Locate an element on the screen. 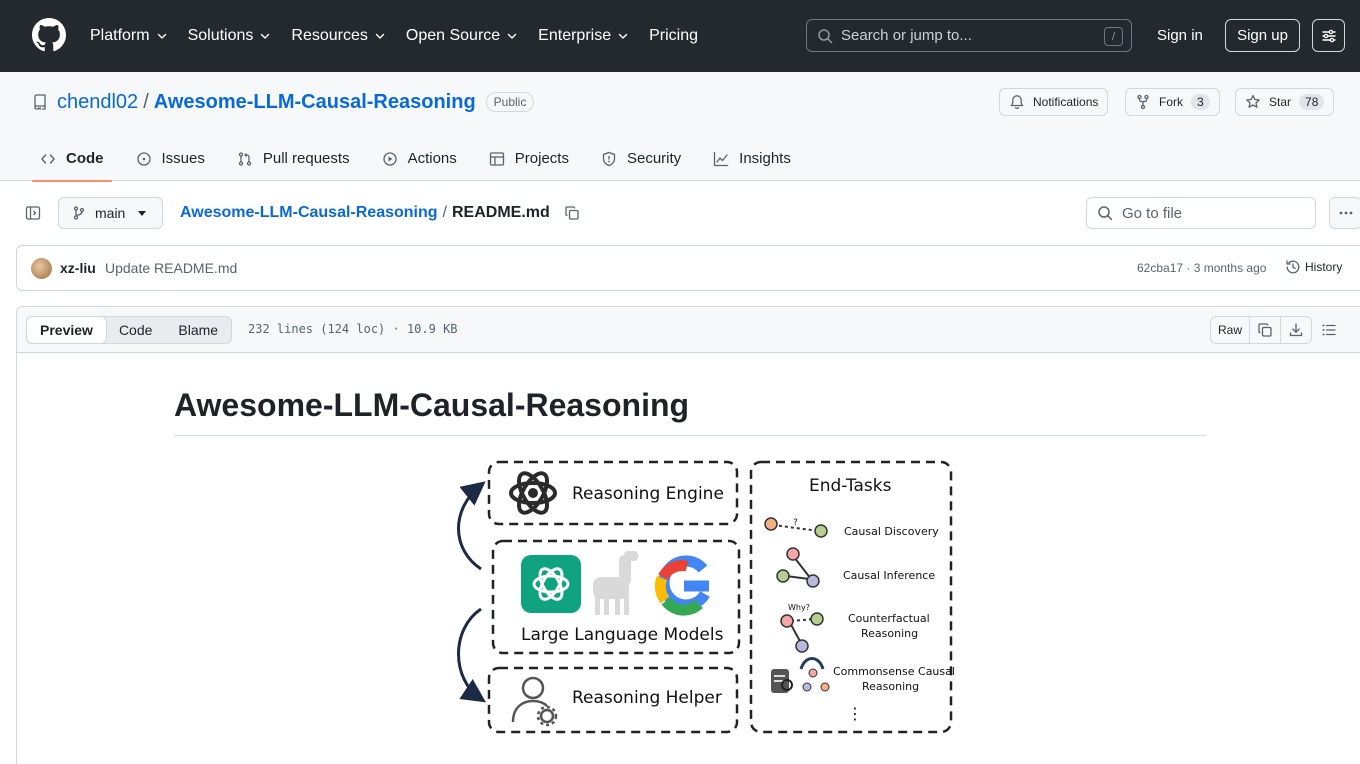 The image size is (1360, 764). nav-item-solutions: Solutions is located at coordinates (230, 36).